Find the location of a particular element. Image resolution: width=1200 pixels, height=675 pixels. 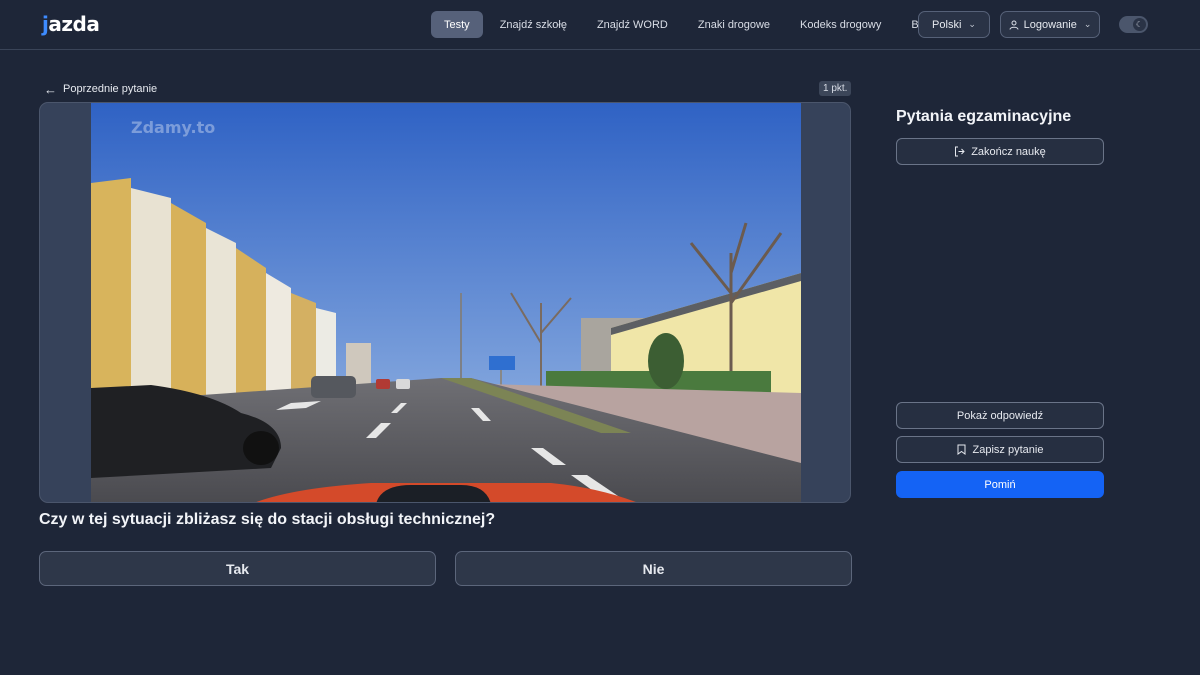

skip-button: Pomiń is located at coordinates (1000, 484).